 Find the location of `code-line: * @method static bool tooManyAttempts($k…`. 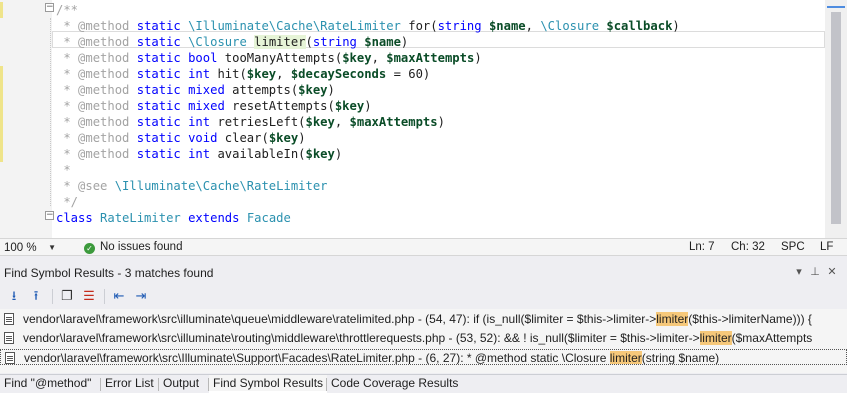

code-line: * @method static bool tooManyAttempts($k… is located at coordinates (269, 58).